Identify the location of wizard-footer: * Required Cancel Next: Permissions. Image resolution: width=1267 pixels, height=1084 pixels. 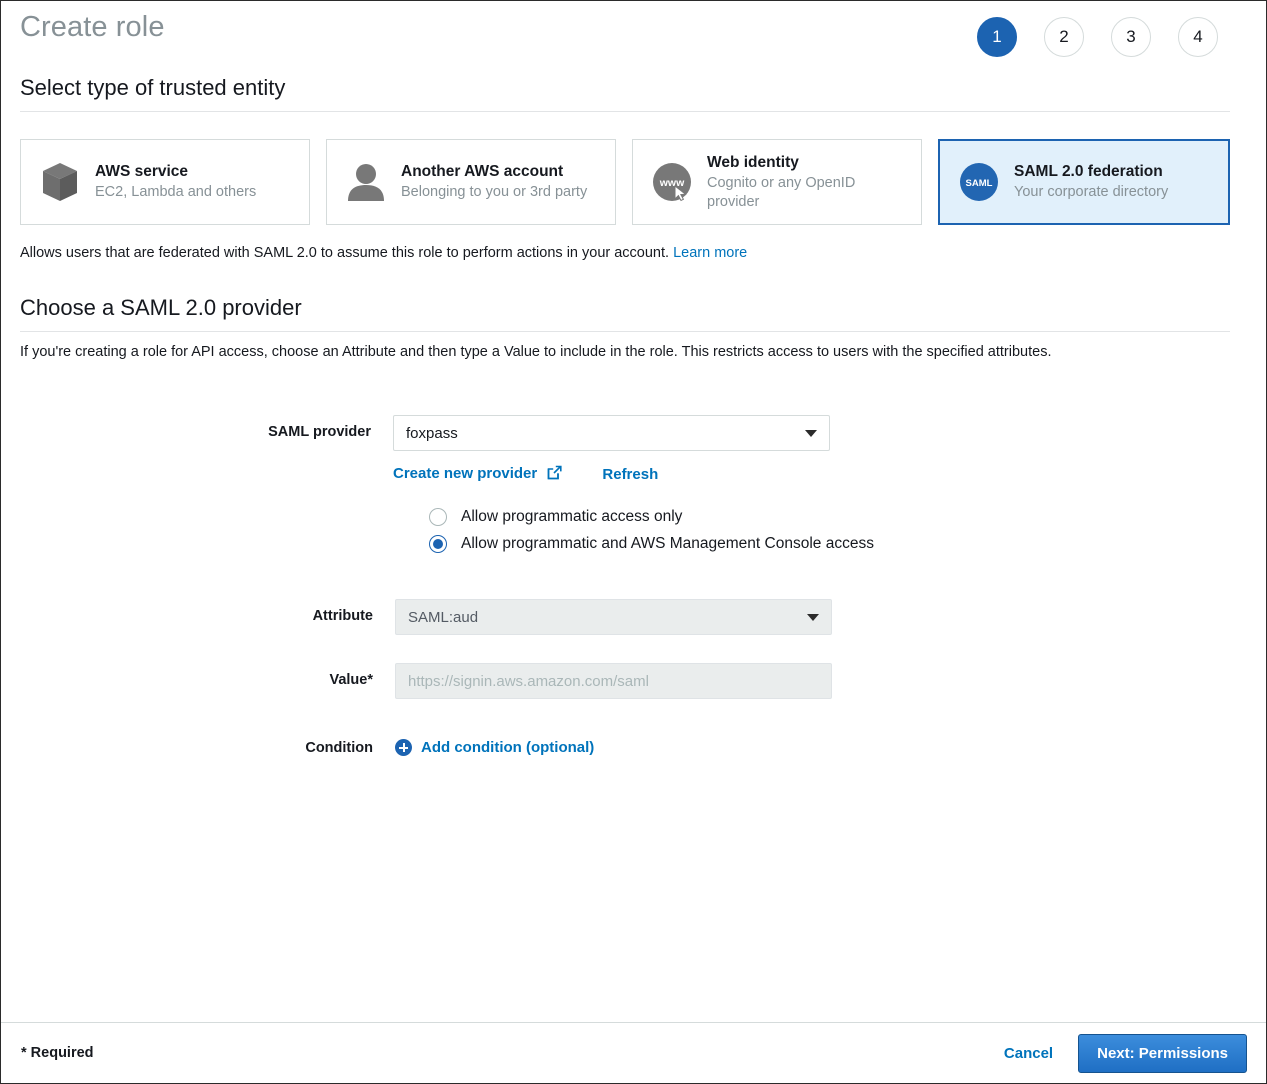
(633, 1053).